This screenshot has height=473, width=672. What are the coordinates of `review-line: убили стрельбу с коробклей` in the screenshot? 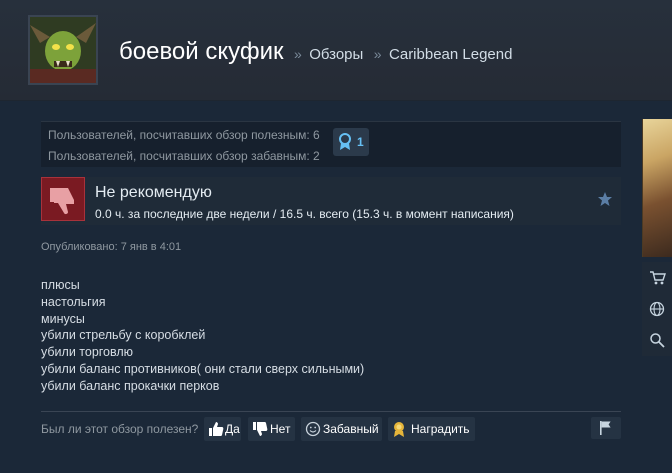 It's located at (123, 335).